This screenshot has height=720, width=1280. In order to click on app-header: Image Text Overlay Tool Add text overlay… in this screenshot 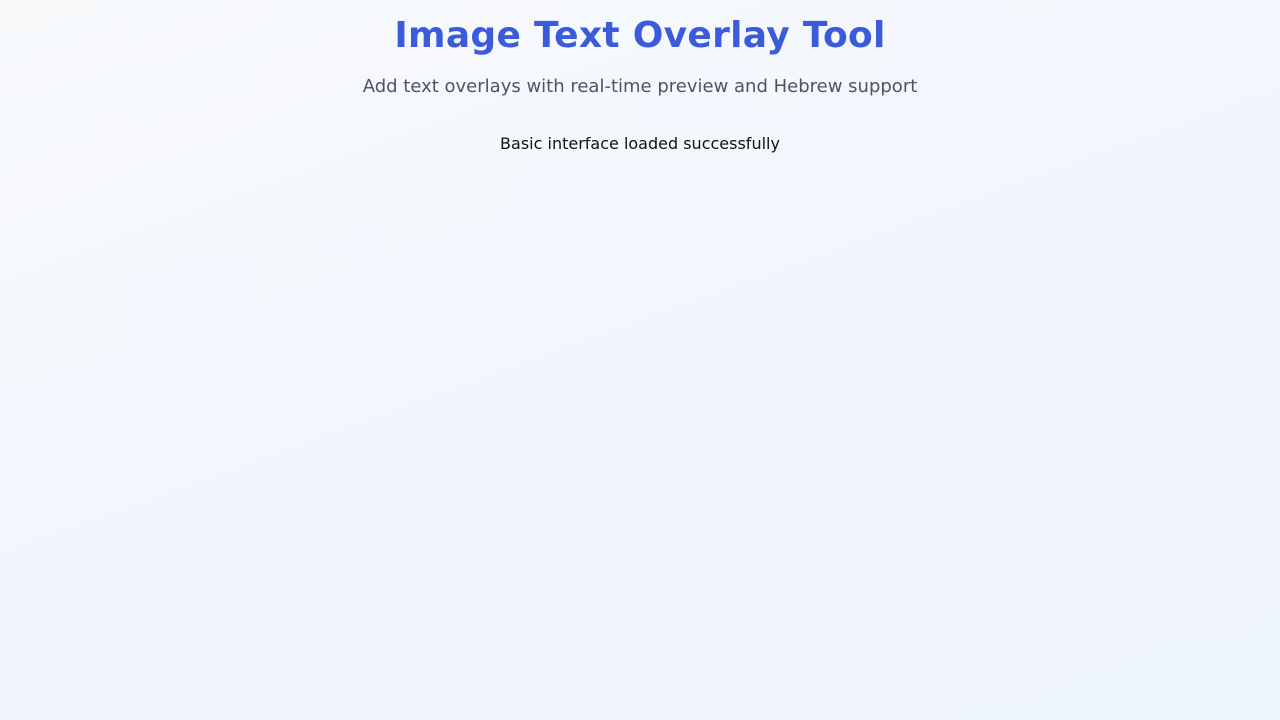, I will do `click(640, 49)`.